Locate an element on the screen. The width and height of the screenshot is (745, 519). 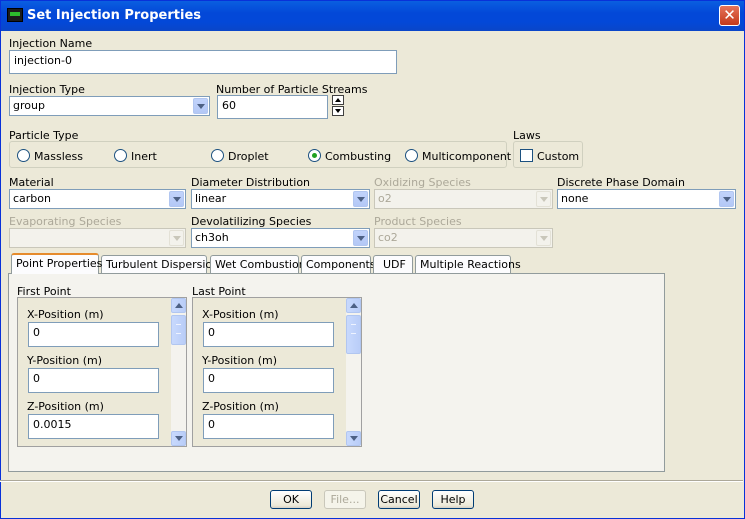
last-y-input: 0 is located at coordinates (268, 380).